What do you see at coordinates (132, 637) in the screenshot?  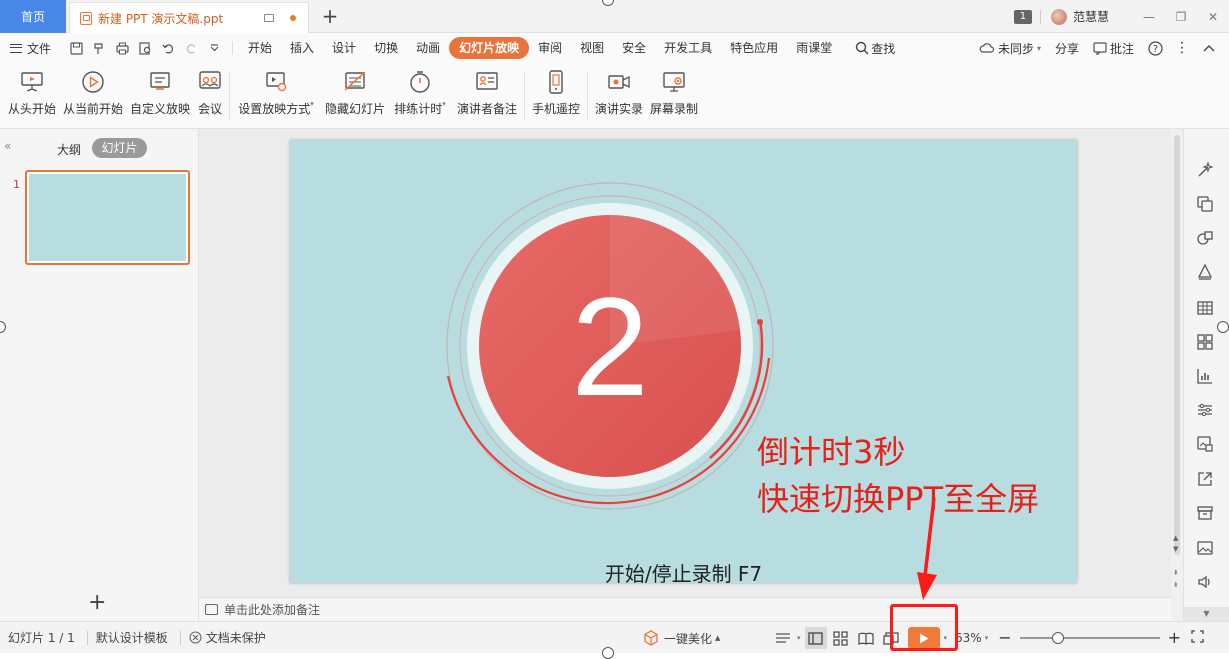 I see `design-template: 默认设计模板` at bounding box center [132, 637].